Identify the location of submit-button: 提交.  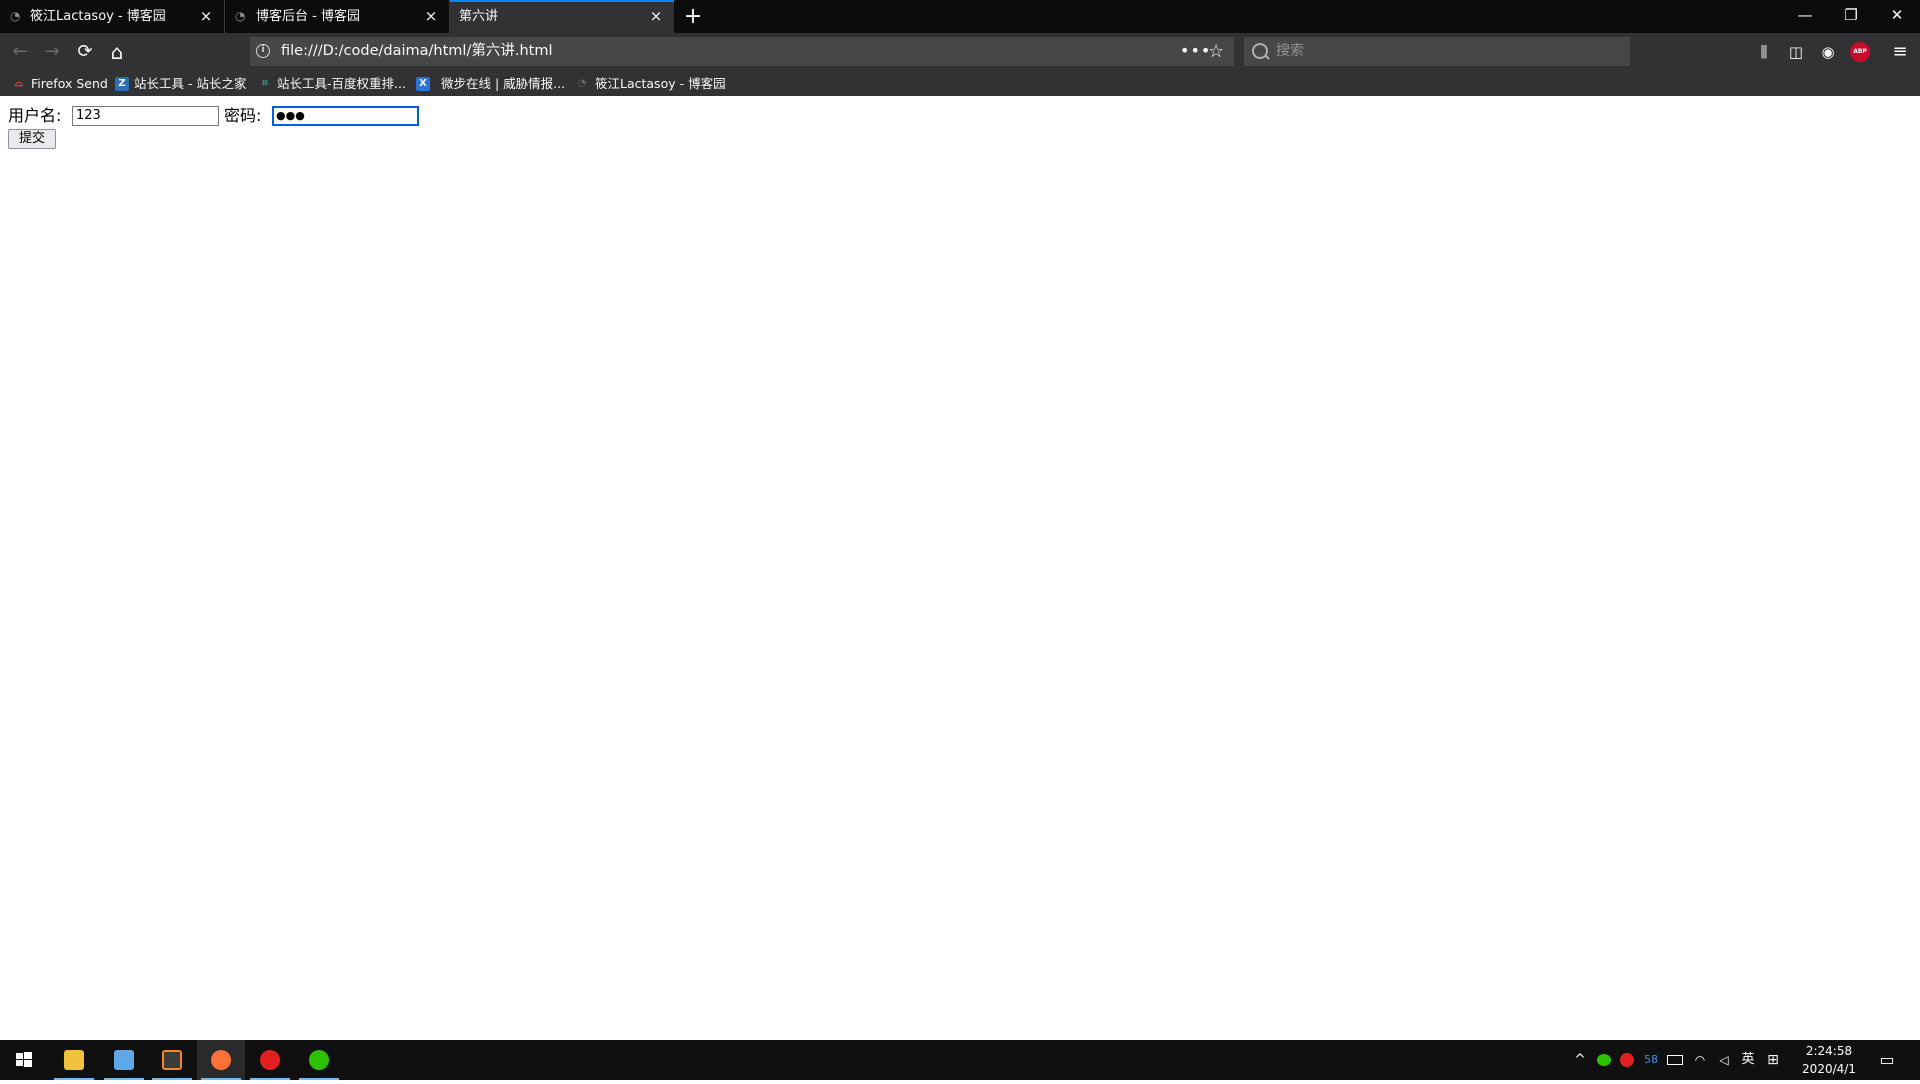
(32, 139).